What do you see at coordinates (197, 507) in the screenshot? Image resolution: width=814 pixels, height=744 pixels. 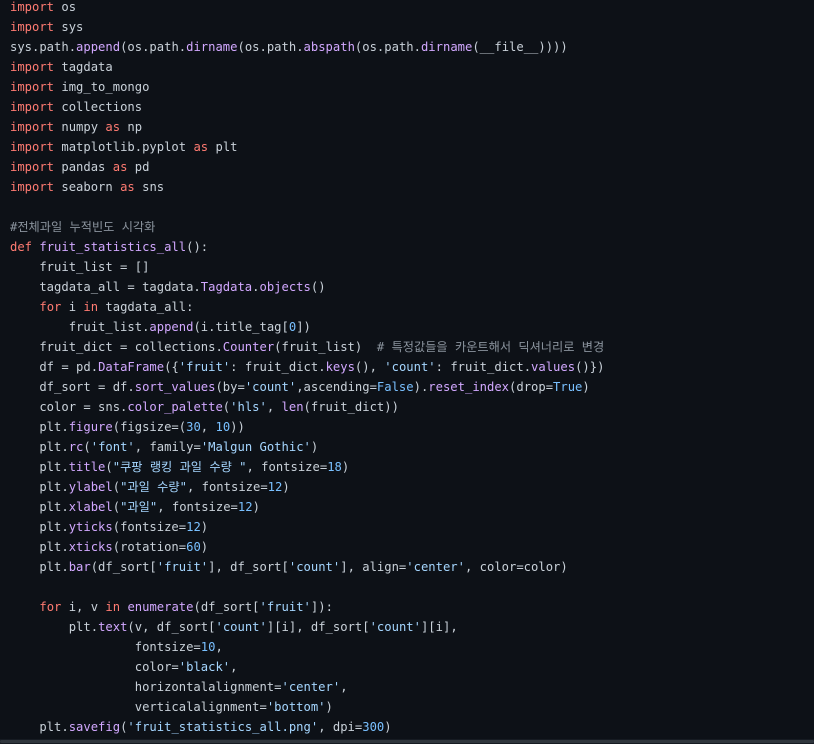 I see `code-token: , fontsize=` at bounding box center [197, 507].